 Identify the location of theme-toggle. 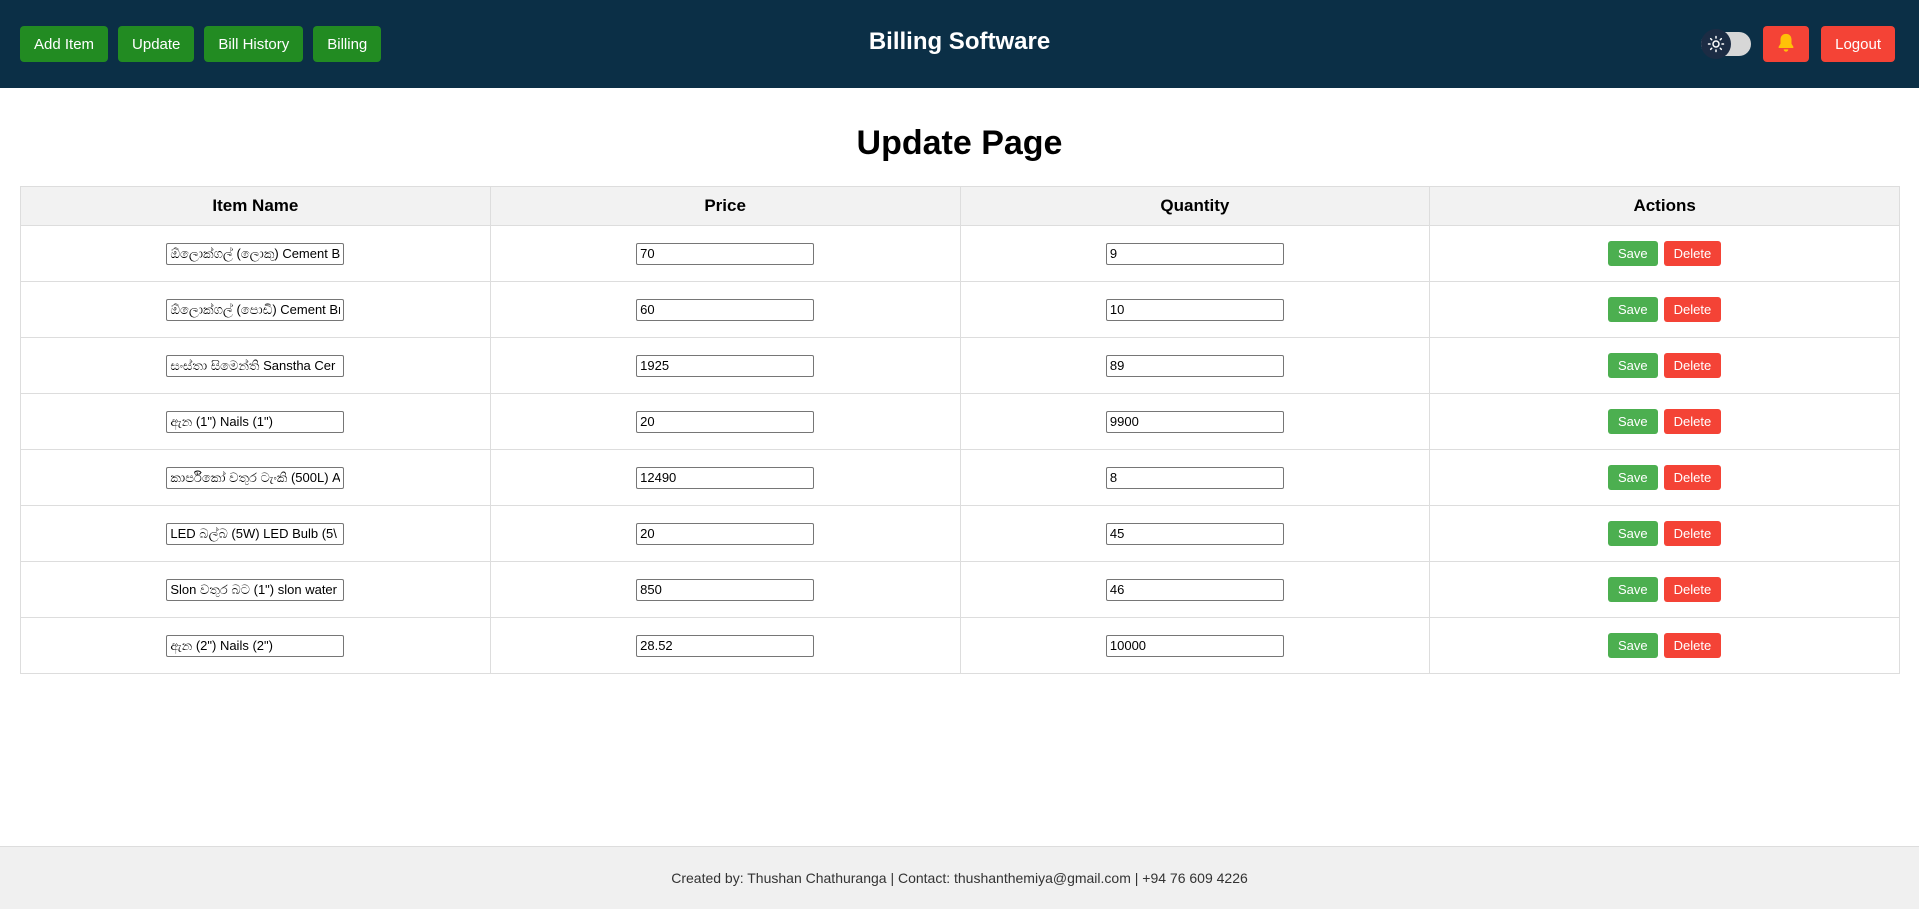
(1726, 44).